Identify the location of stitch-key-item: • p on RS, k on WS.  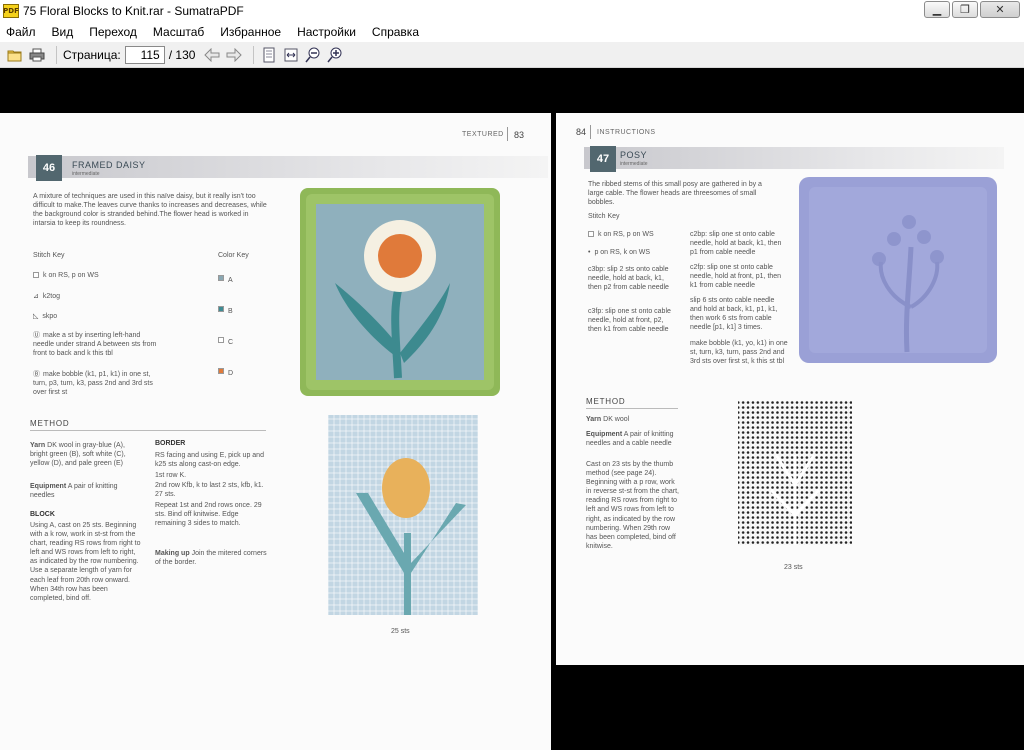
(633, 252).